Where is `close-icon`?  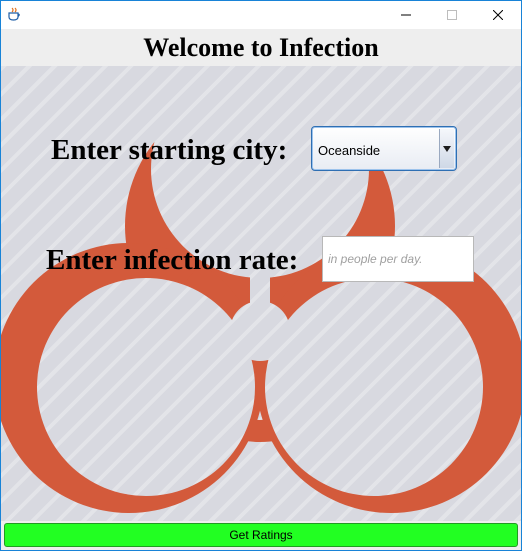
close-icon is located at coordinates (498, 15).